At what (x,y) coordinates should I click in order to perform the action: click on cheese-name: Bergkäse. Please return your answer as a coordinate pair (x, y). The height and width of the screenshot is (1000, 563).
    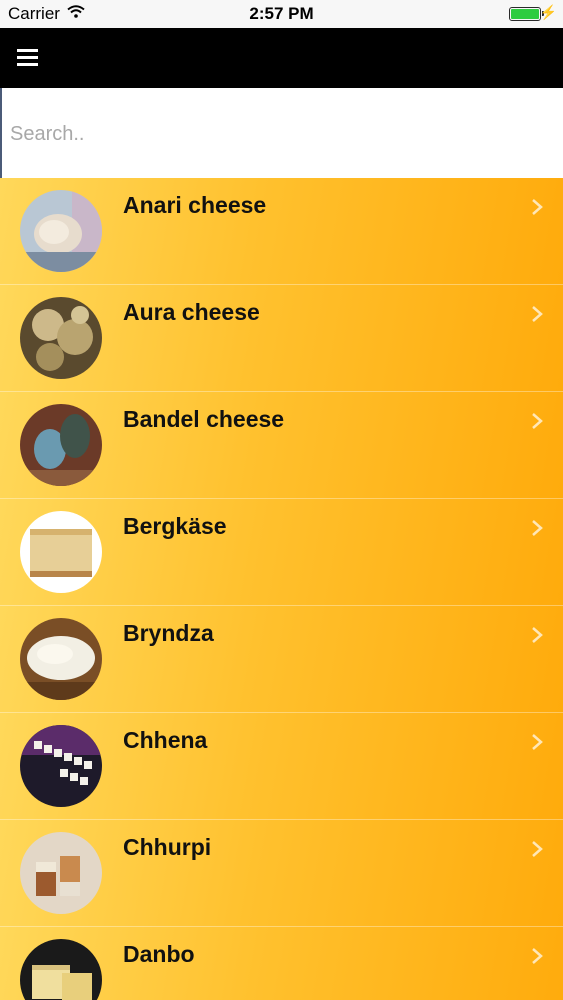
    Looking at the image, I should click on (175, 526).